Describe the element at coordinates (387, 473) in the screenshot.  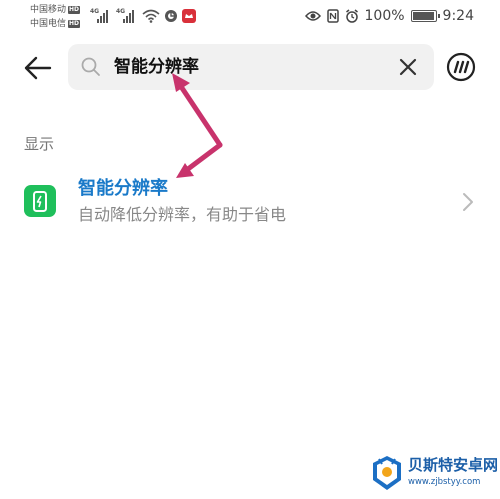
I see `watermark-logo-icon` at that location.